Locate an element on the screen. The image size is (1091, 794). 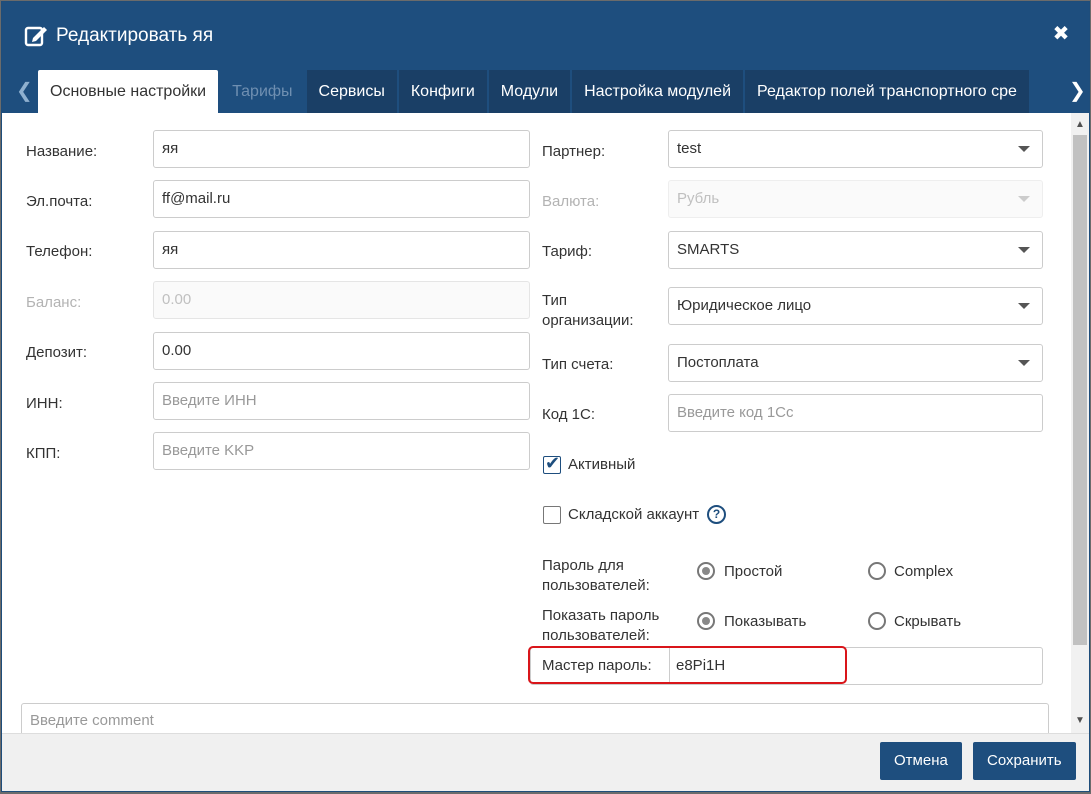
show-password-radio is located at coordinates (706, 621).